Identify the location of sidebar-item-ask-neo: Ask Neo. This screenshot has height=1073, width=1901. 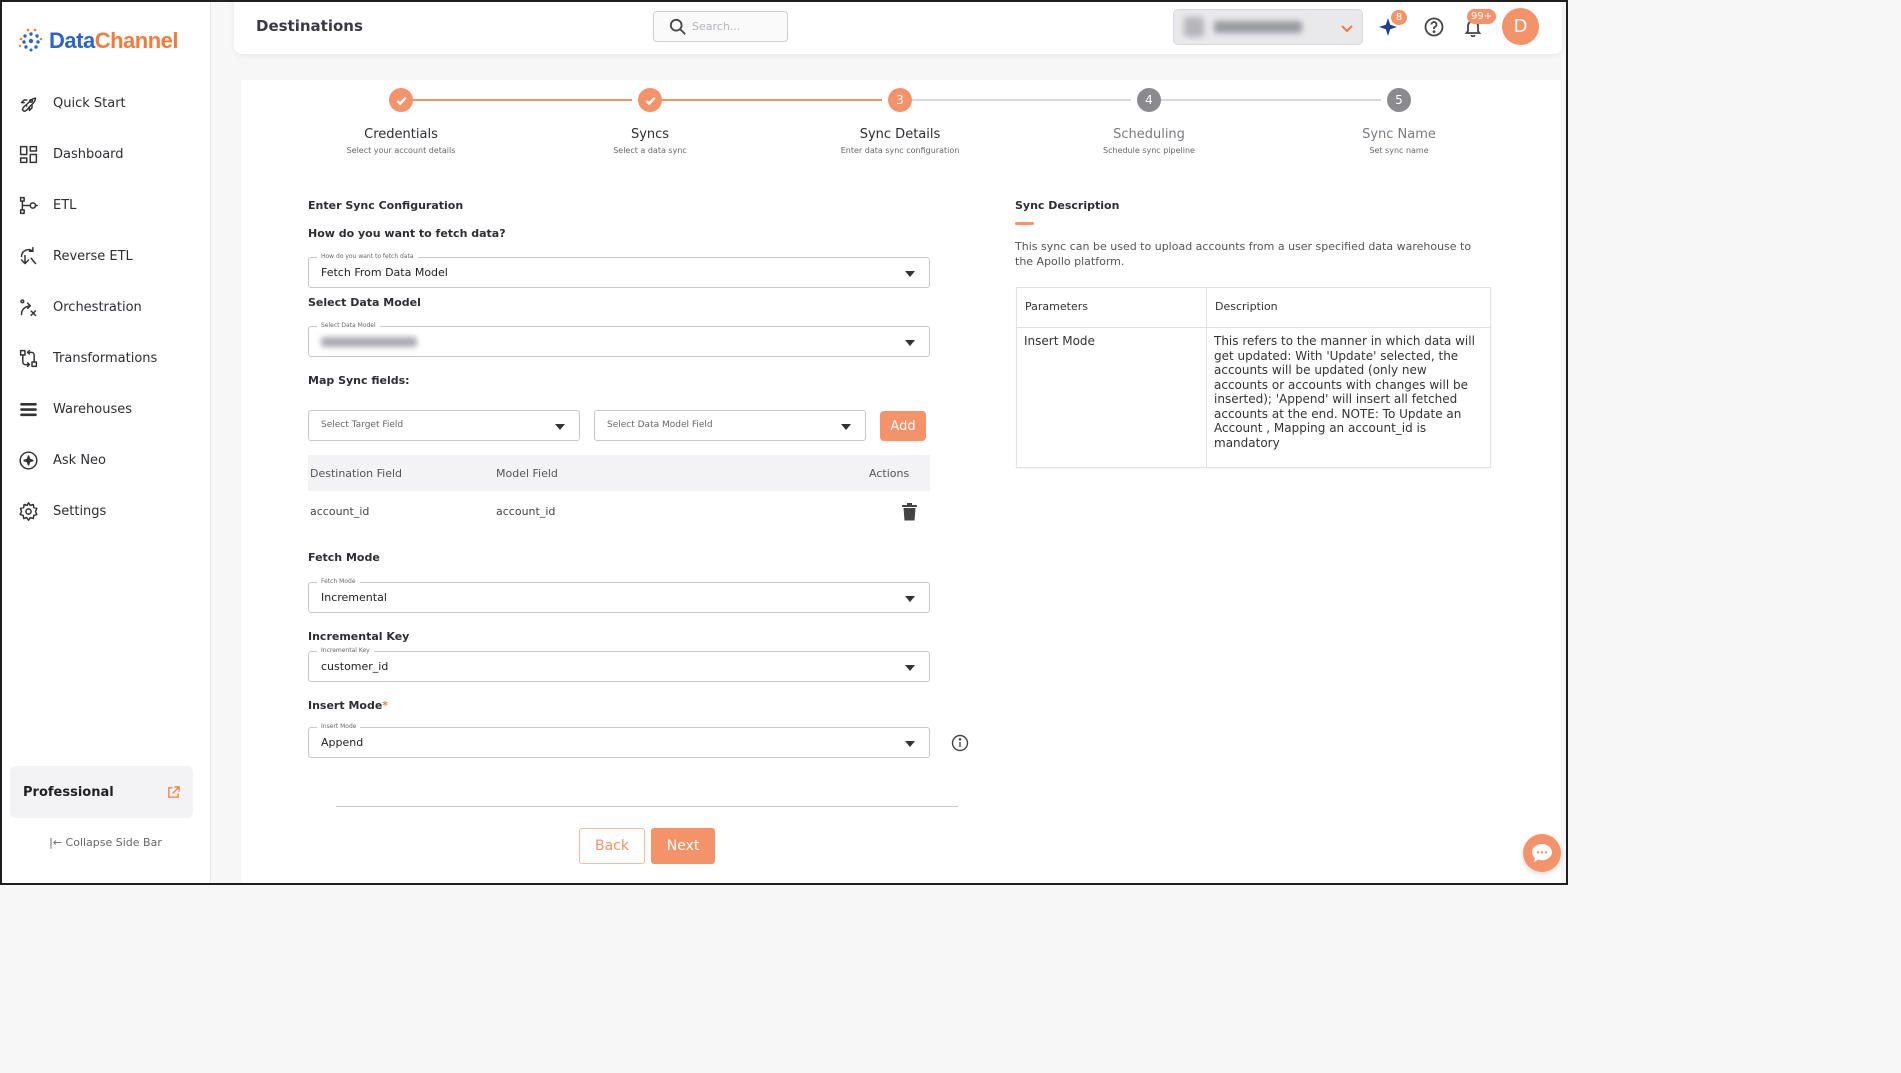
(105, 460).